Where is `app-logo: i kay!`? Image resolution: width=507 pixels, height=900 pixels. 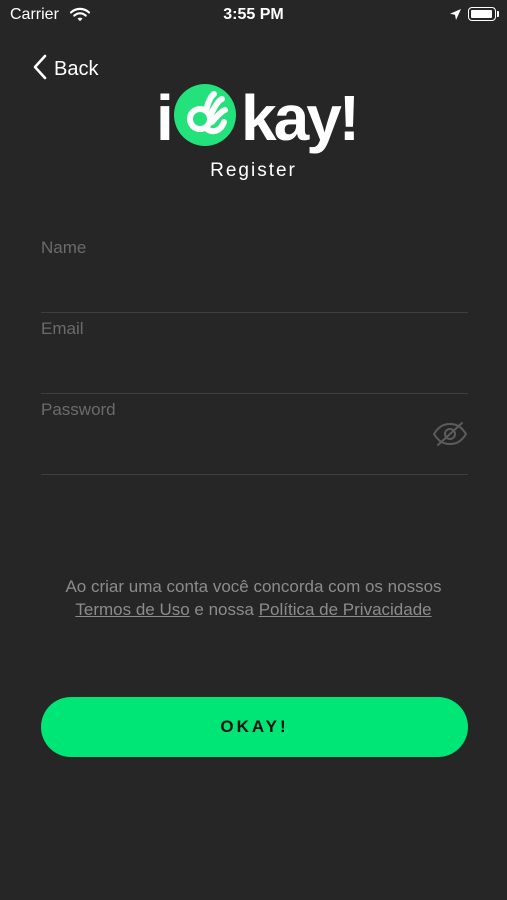 app-logo: i kay! is located at coordinates (255, 120).